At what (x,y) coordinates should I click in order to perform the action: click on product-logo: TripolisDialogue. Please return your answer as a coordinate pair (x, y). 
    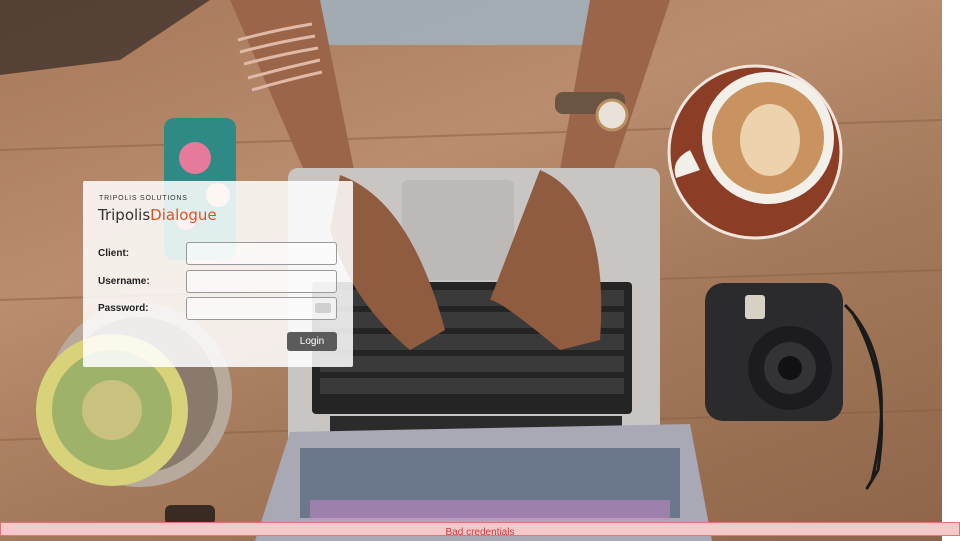
    Looking at the image, I should click on (157, 215).